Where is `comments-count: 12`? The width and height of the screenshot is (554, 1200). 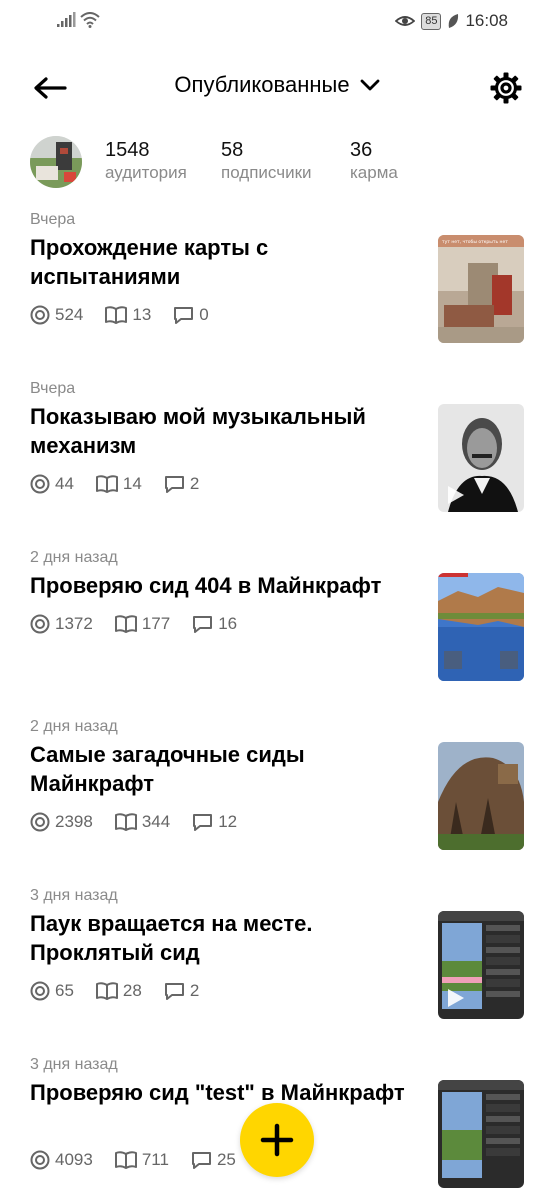 comments-count: 12 is located at coordinates (228, 821).